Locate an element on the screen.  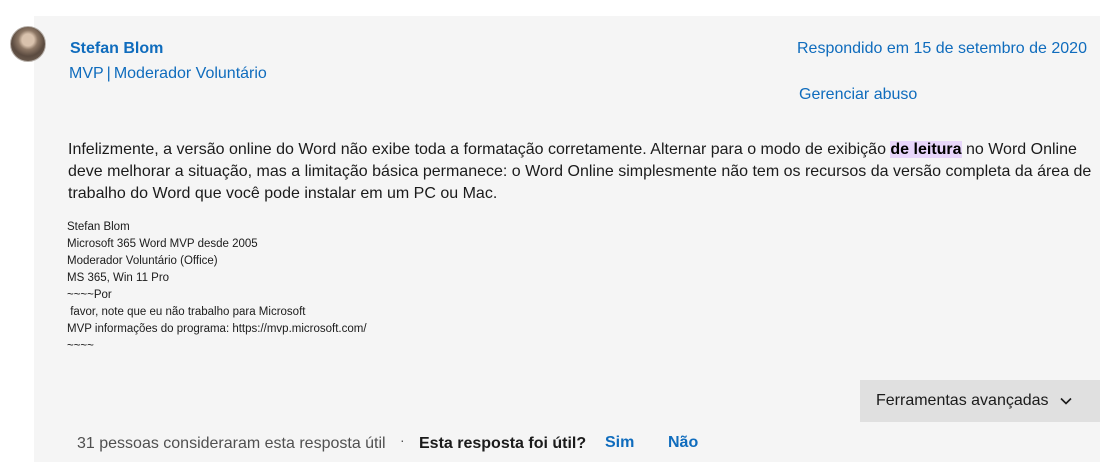
chevron-down-icon is located at coordinates (1065, 401).